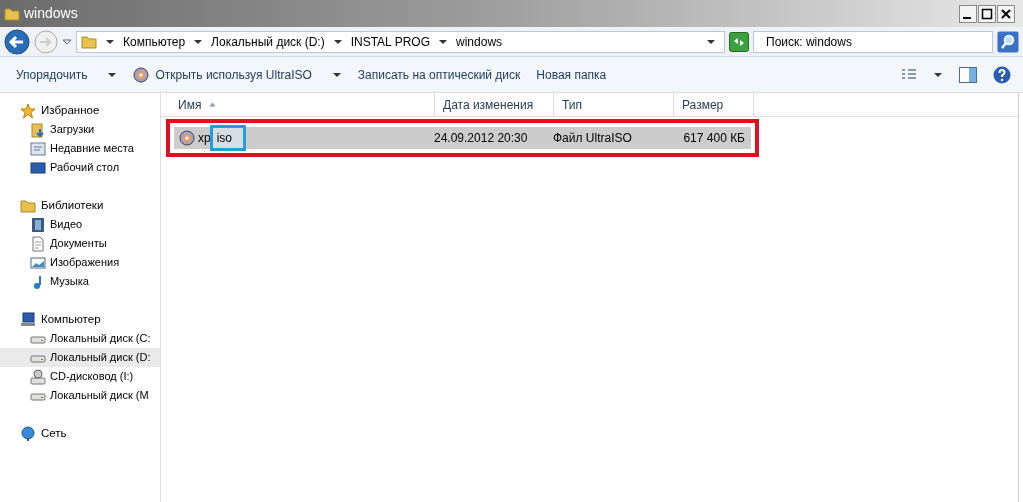 The height and width of the screenshot is (502, 1023). I want to click on window-title: windows, so click(51, 13).